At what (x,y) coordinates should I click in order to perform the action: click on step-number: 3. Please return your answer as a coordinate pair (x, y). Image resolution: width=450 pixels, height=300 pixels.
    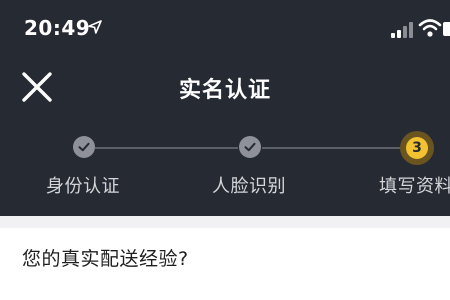
    Looking at the image, I should click on (417, 148).